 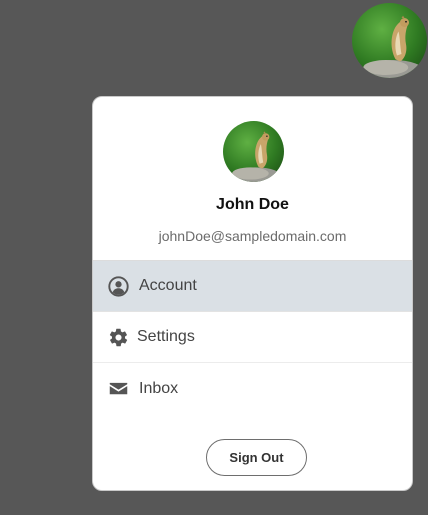 I want to click on profile-avatar-button, so click(x=389, y=40).